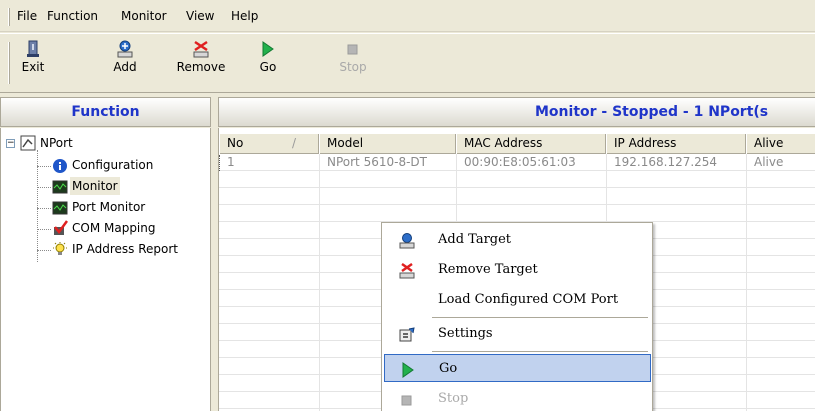 The height and width of the screenshot is (411, 815). I want to click on monitor-icon, so click(60, 187).